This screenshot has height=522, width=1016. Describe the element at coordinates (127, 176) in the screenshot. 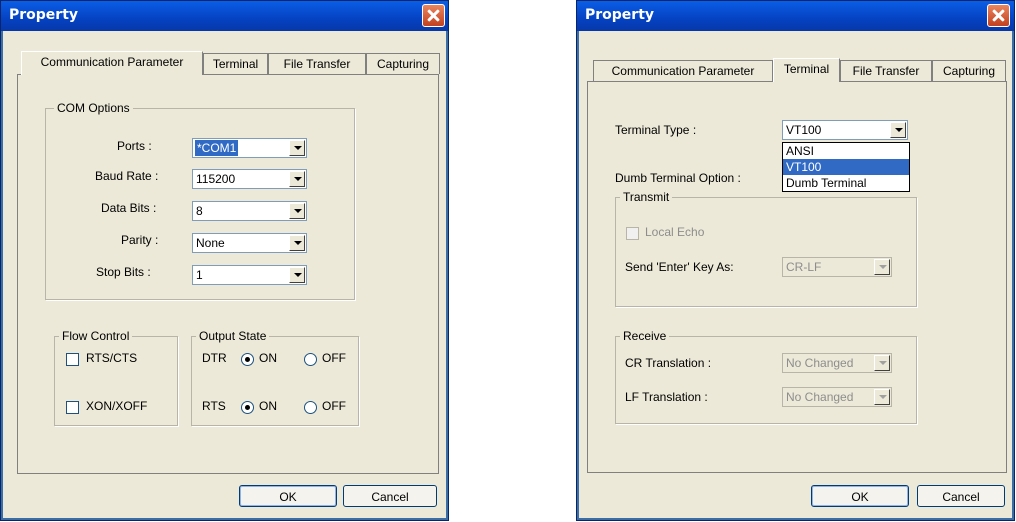

I see `baud-rate-label: Baud Rate :` at that location.